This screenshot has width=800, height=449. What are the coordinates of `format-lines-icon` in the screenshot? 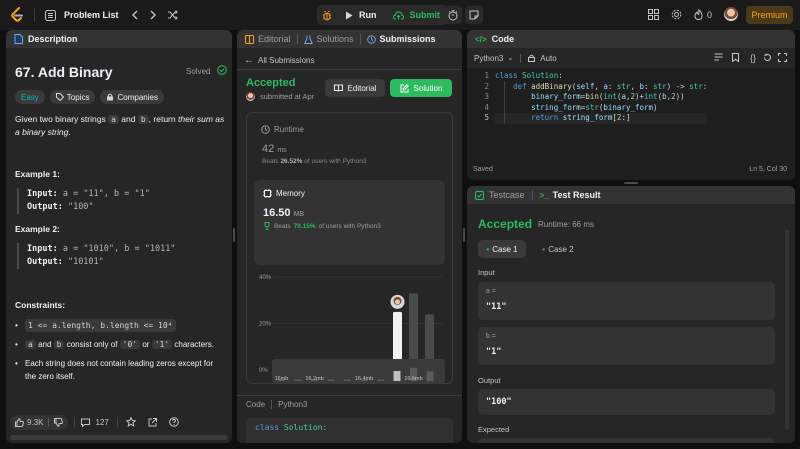 It's located at (718, 58).